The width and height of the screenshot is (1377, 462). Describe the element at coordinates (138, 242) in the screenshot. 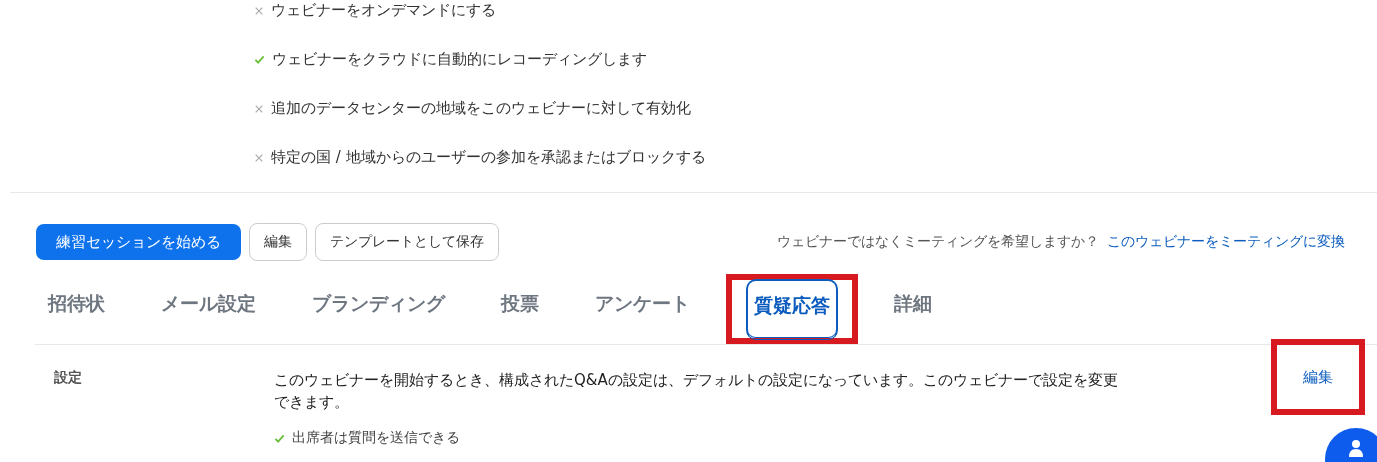

I see `start-practice-button: 練習セッションを始める` at that location.